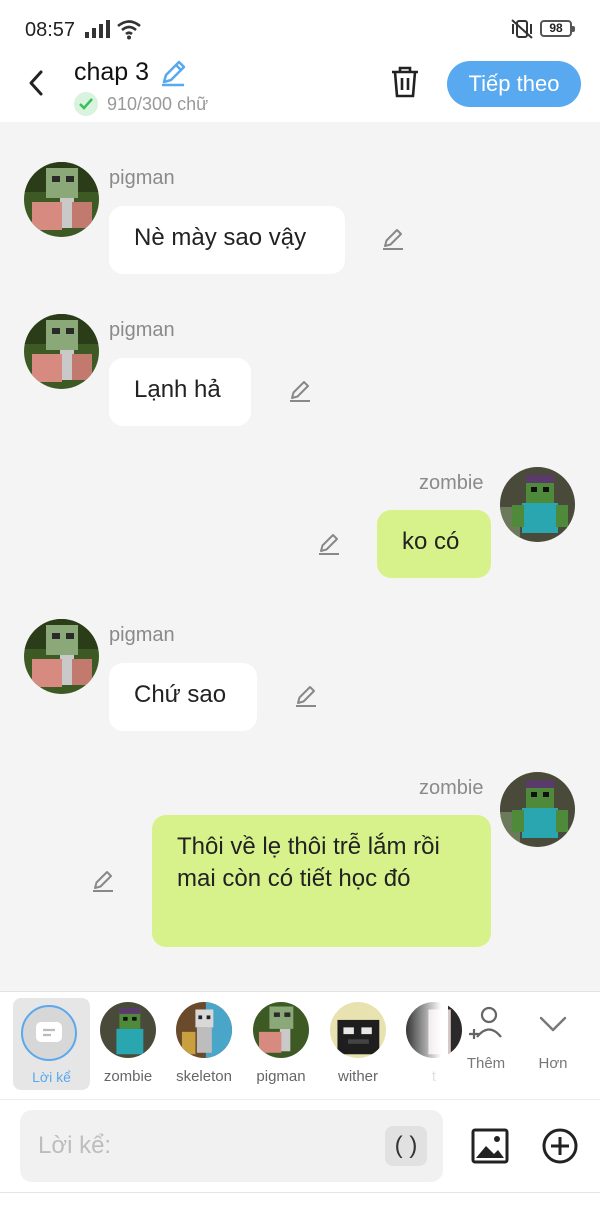 The image size is (600, 1210). I want to click on input-bar: ( ), so click(300, 1154).